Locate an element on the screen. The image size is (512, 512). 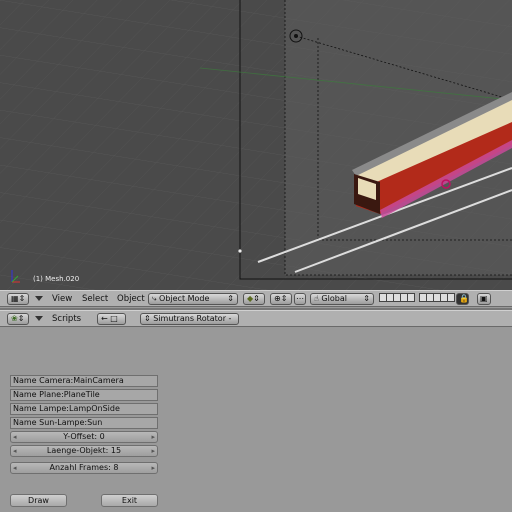
draw-type-select: ◆⇕ is located at coordinates (254, 299).